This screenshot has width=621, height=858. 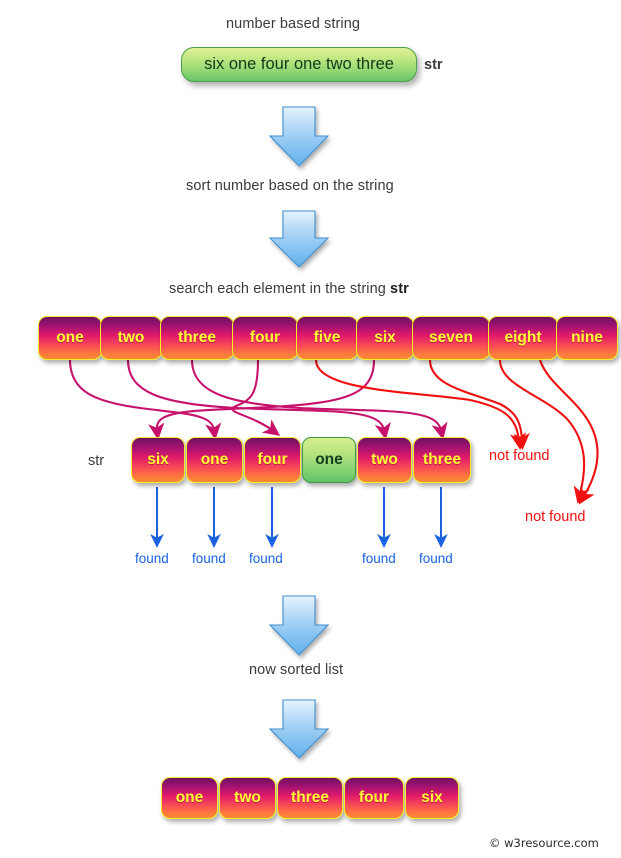 What do you see at coordinates (310, 798) in the screenshot?
I see `sorted-chip: three` at bounding box center [310, 798].